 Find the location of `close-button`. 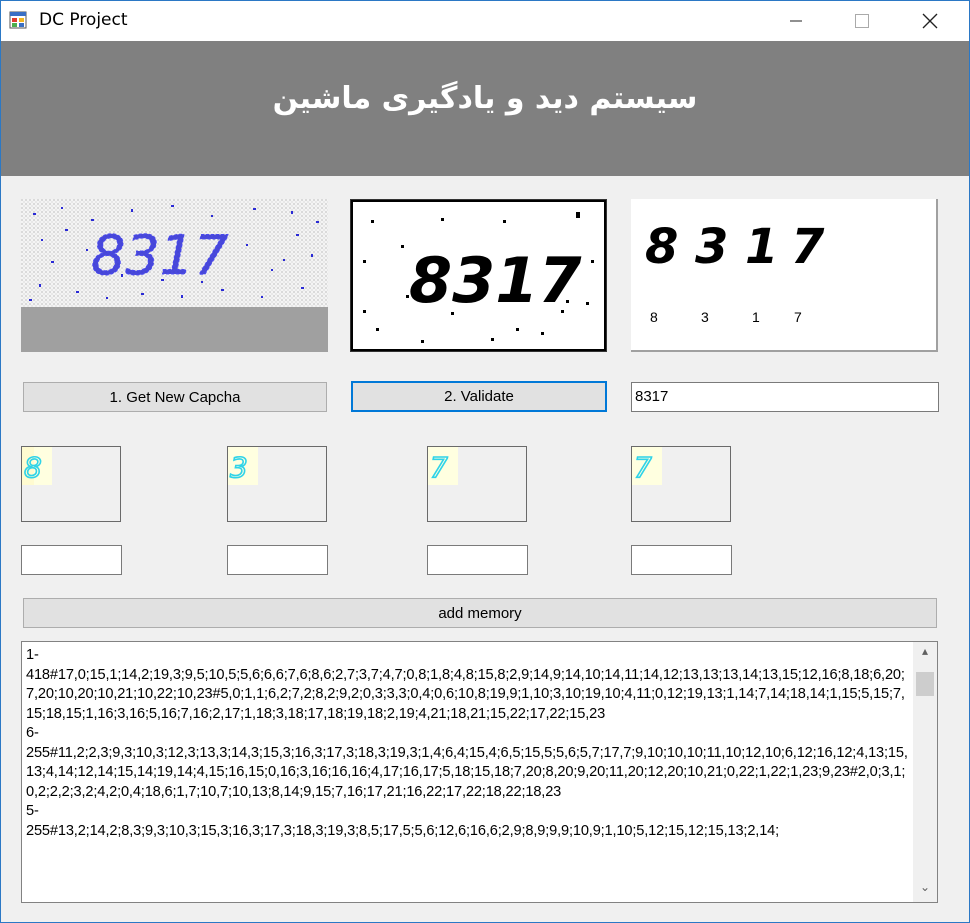

close-button is located at coordinates (930, 21).